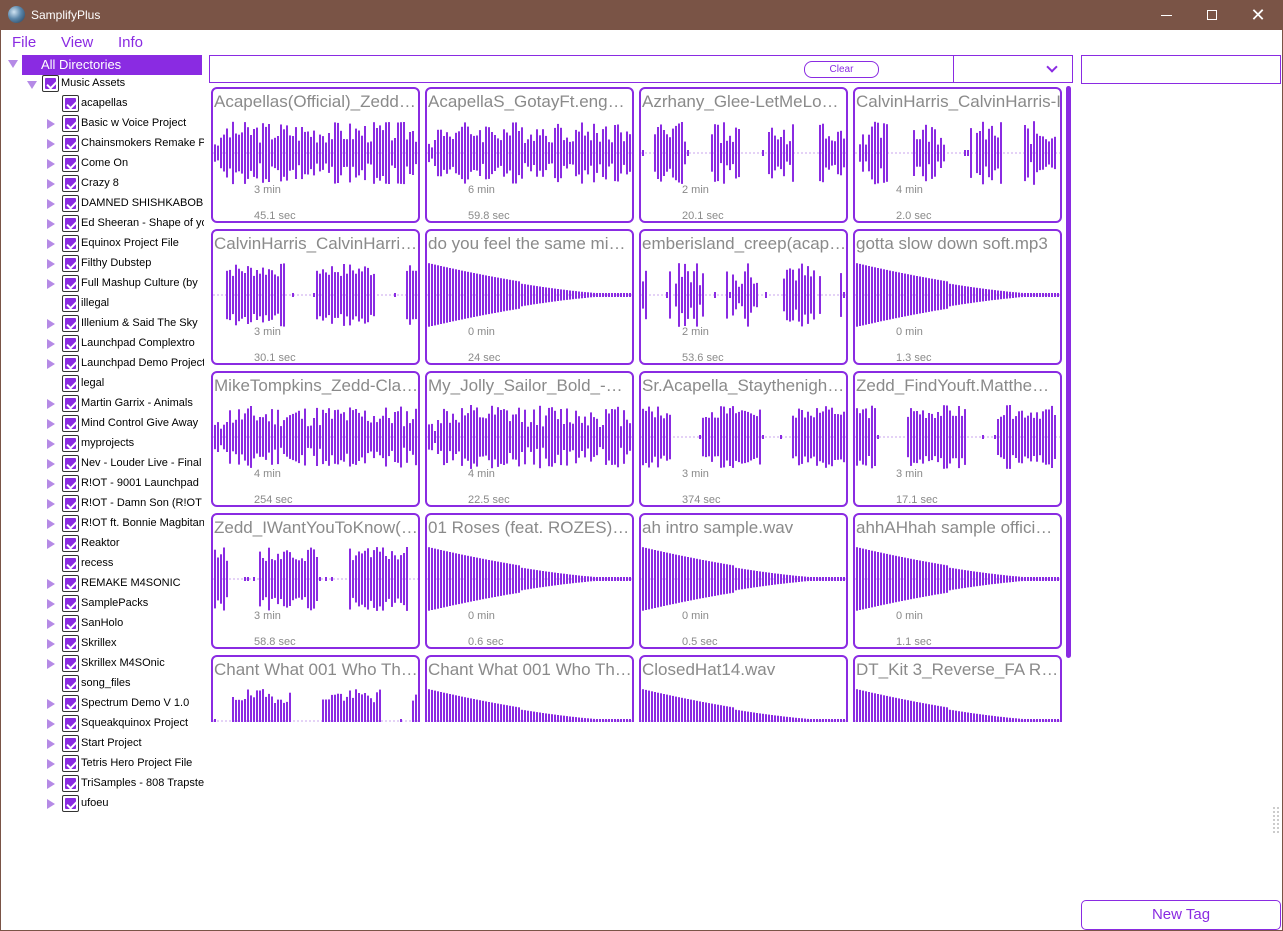 This screenshot has height=931, width=1283. Describe the element at coordinates (957, 439) in the screenshot. I see `sample-card: Zedd_FindYouft.MatthewKoma 3 min 17.1 sec` at that location.